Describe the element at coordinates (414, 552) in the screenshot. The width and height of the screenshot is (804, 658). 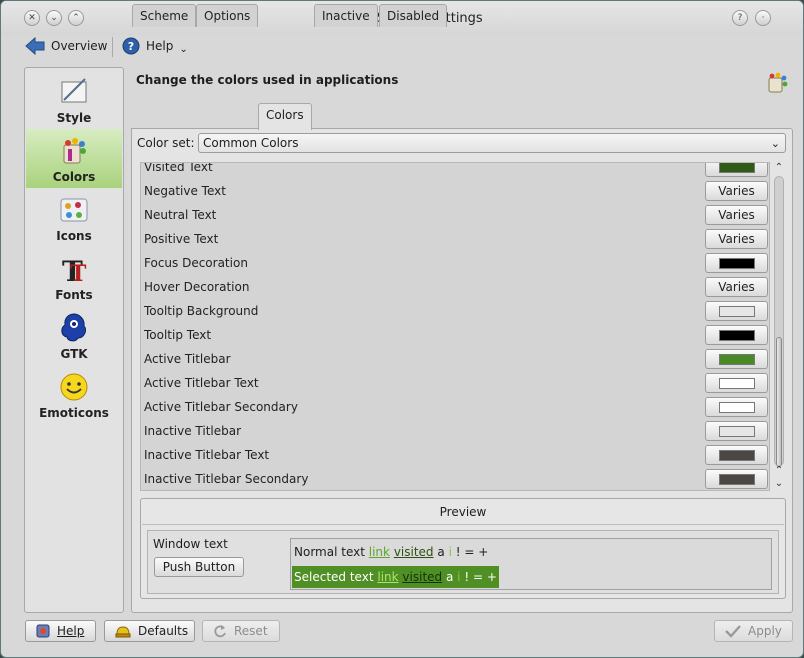
I see `preview-visited-link: visited` at that location.